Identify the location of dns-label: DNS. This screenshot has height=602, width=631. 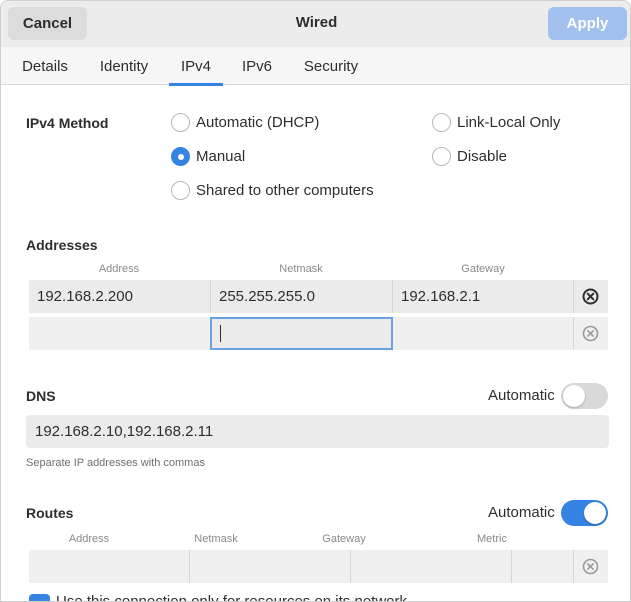
(41, 396).